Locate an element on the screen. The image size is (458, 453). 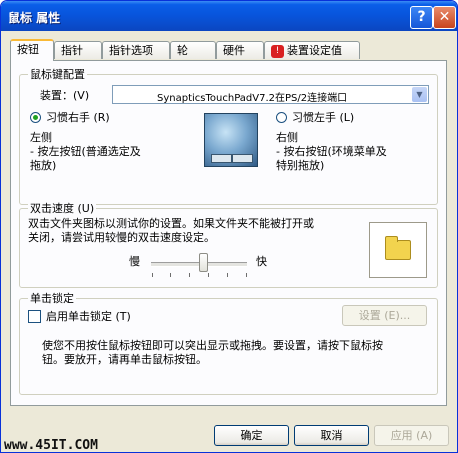
tab-pointer-options-label: 指针选项 is located at coordinates (131, 50).